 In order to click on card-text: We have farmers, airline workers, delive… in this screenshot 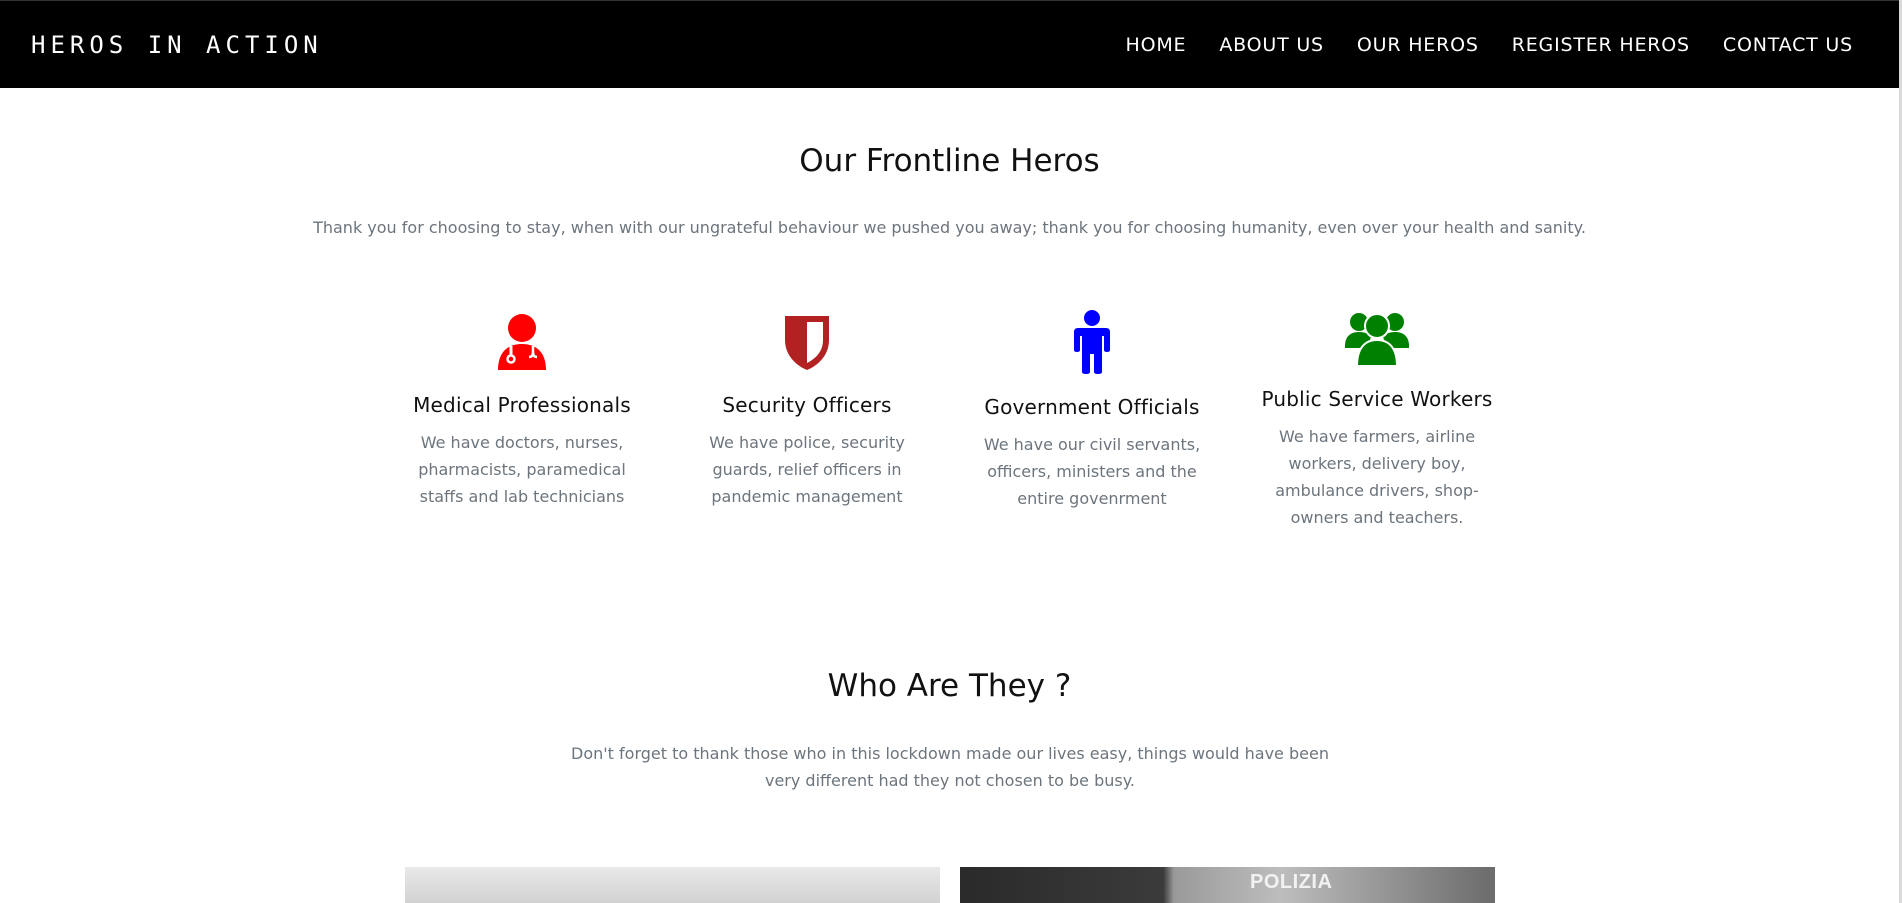, I will do `click(1377, 477)`.